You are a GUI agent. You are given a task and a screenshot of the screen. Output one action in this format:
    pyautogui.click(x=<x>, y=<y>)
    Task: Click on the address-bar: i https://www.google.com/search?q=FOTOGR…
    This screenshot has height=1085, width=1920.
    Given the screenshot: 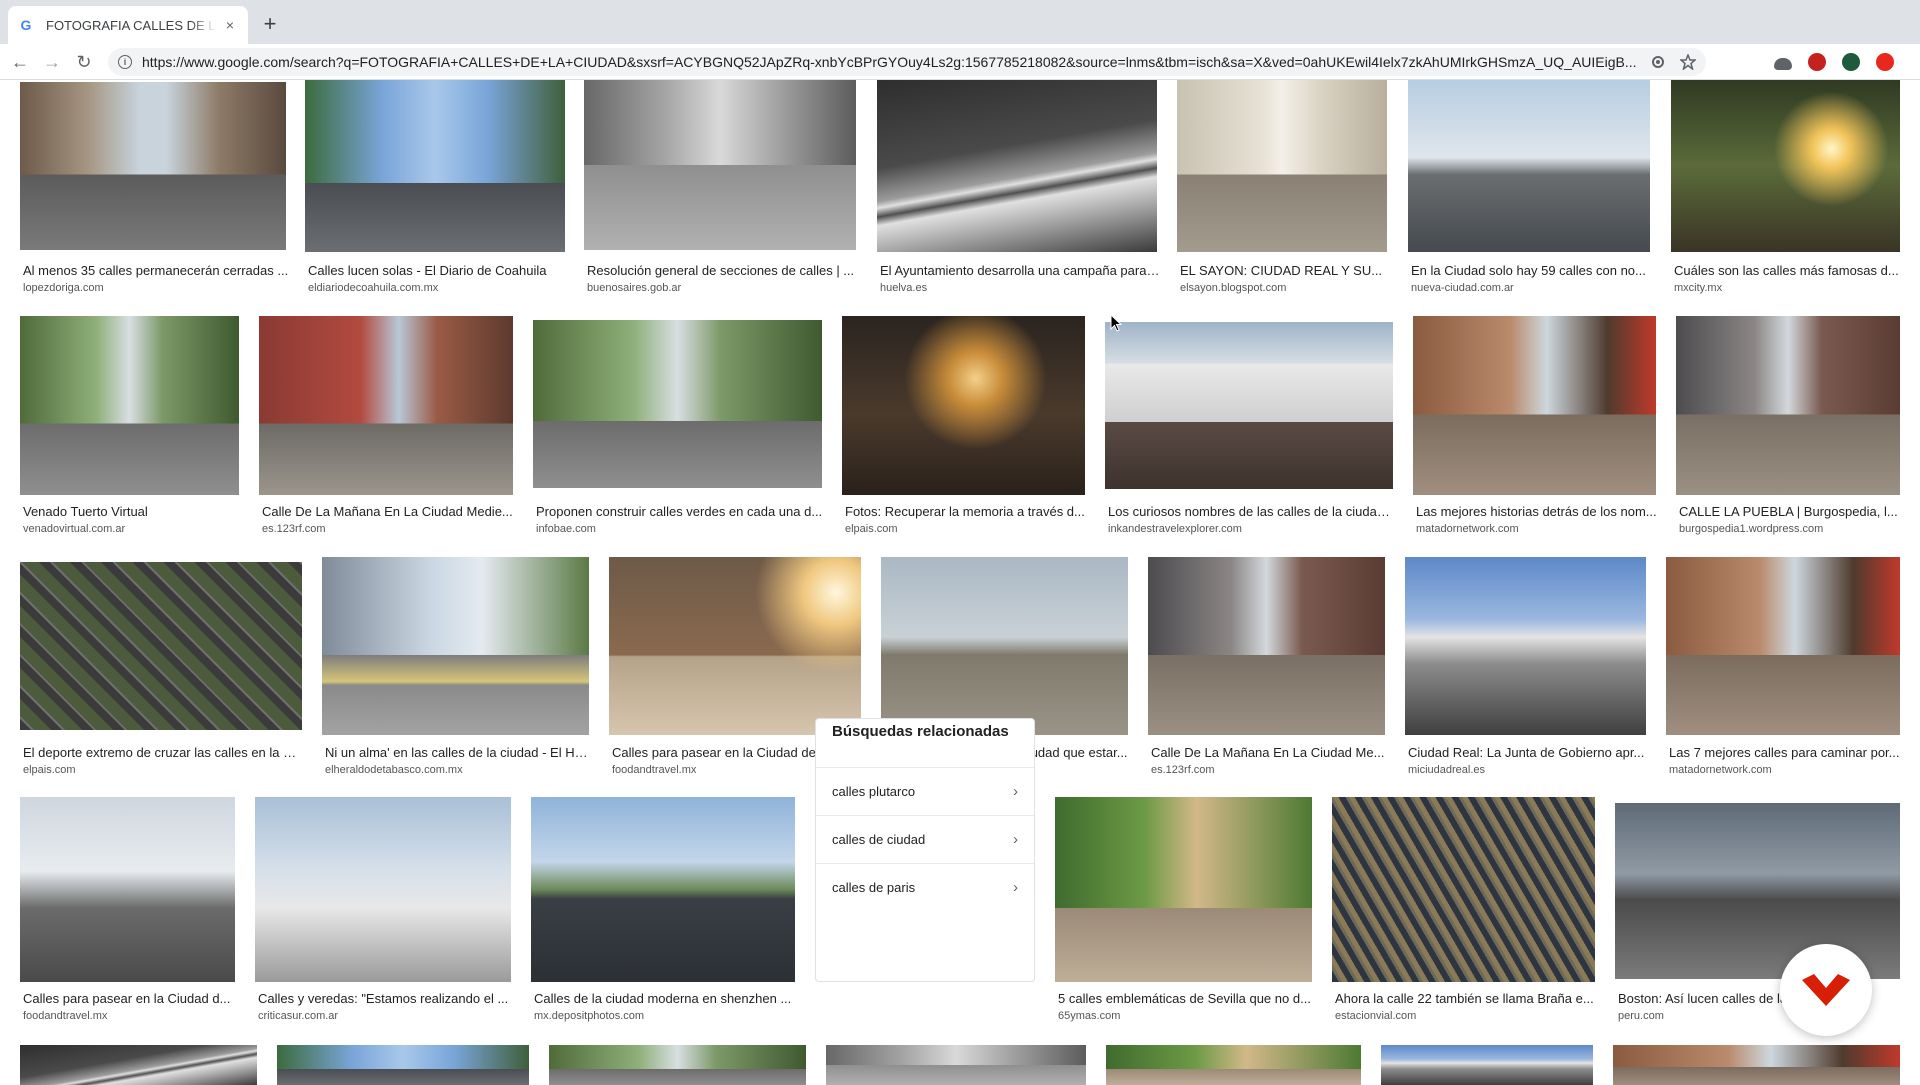 What is the action you would take?
    pyautogui.click(x=907, y=62)
    